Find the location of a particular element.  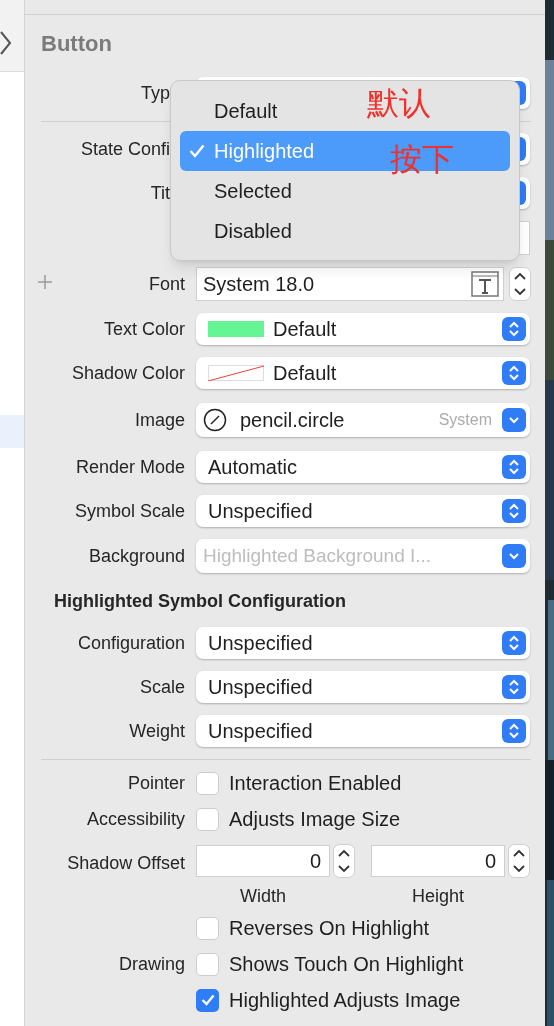

field-label: Configuration is located at coordinates (131, 643).